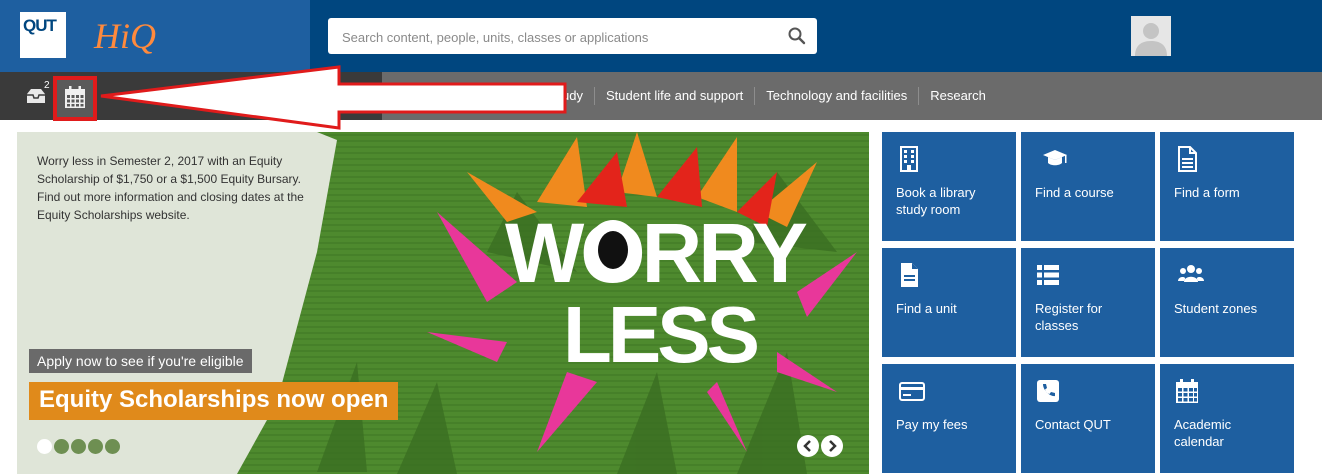 The width and height of the screenshot is (1322, 476). What do you see at coordinates (578, 96) in the screenshot?
I see `nav-link-study: udy` at bounding box center [578, 96].